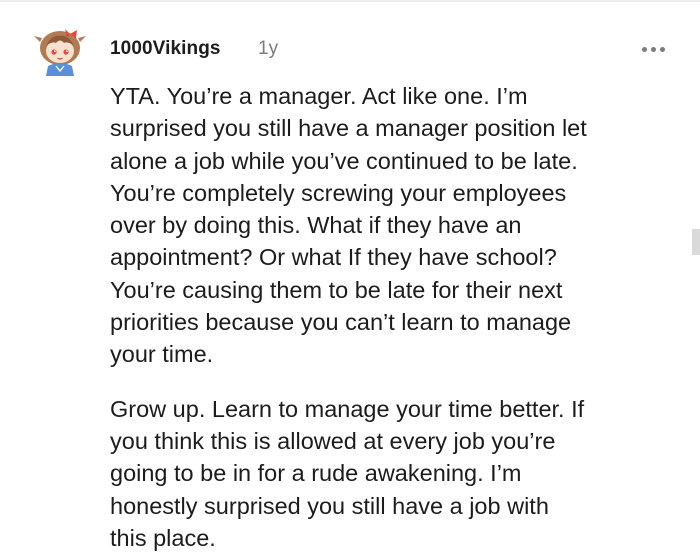  What do you see at coordinates (165, 49) in the screenshot?
I see `username: 1000Vikings` at bounding box center [165, 49].